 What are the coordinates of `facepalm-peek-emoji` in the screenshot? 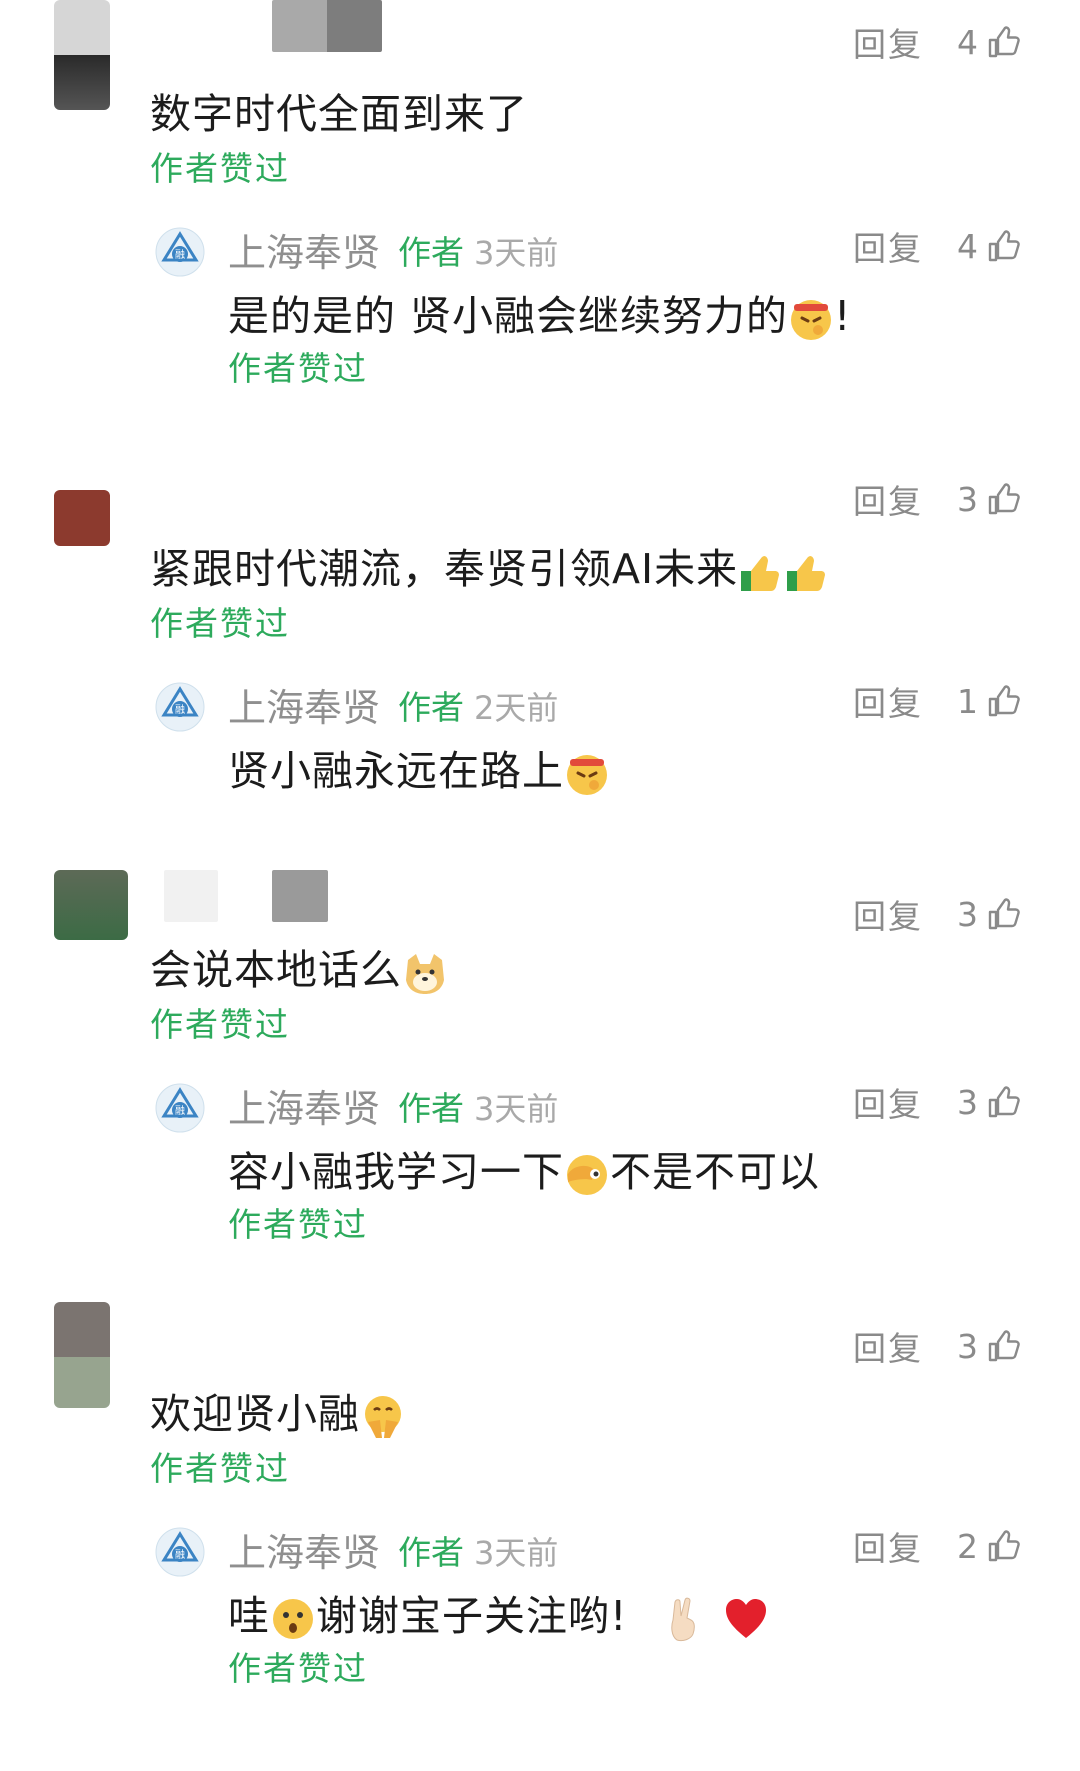 It's located at (587, 1175).